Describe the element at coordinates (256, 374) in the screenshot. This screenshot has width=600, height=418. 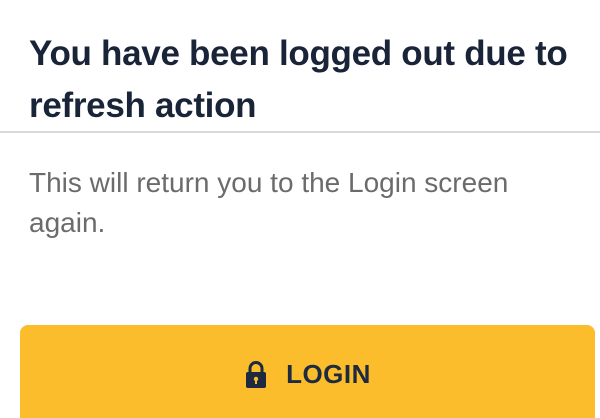
I see `lock-icon` at that location.